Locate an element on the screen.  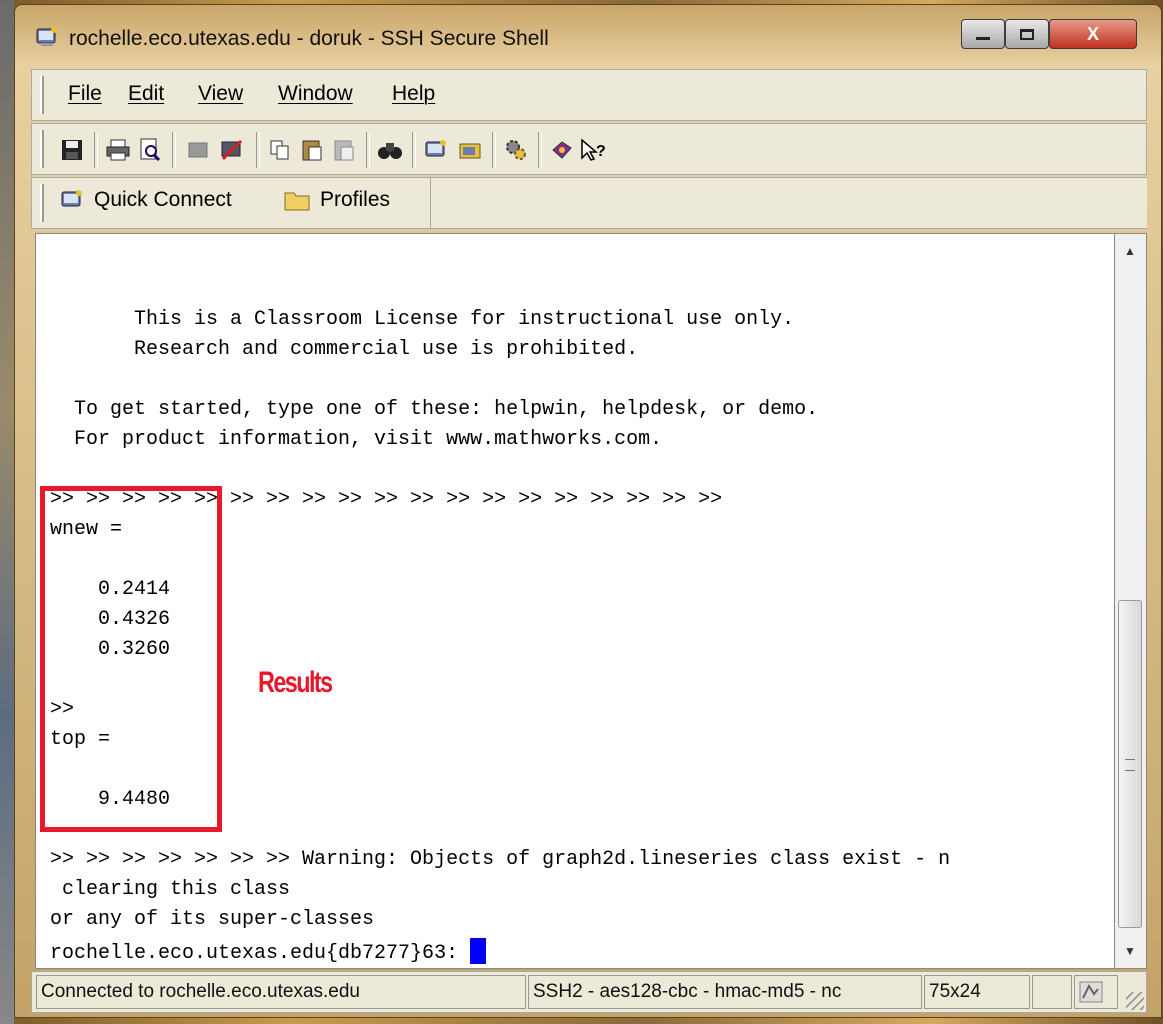
minimize-button is located at coordinates (983, 34).